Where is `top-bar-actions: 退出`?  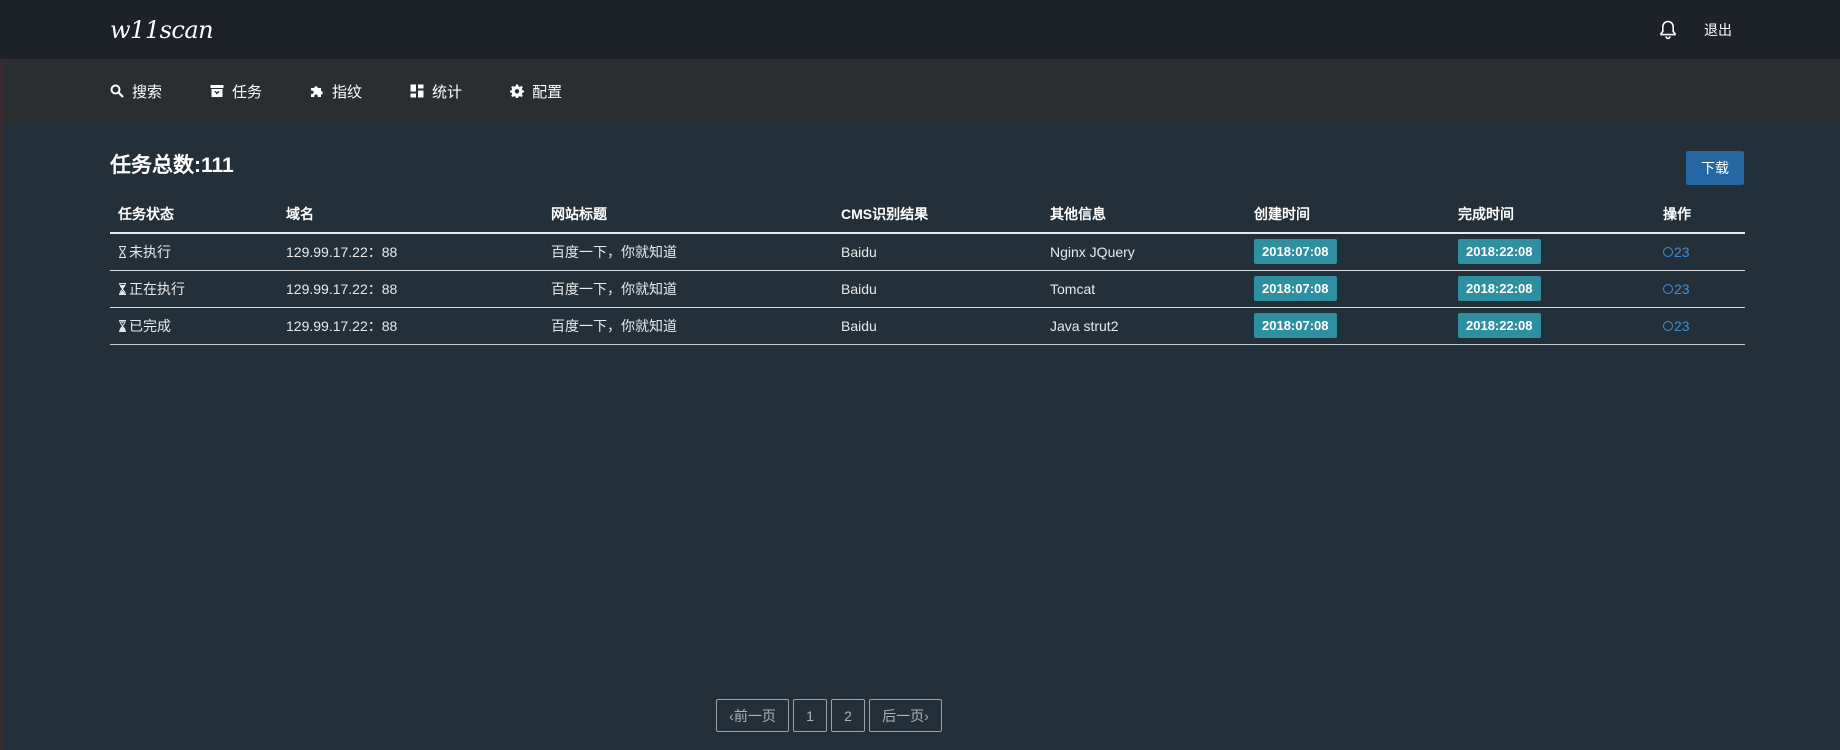 top-bar-actions: 退出 is located at coordinates (1695, 29).